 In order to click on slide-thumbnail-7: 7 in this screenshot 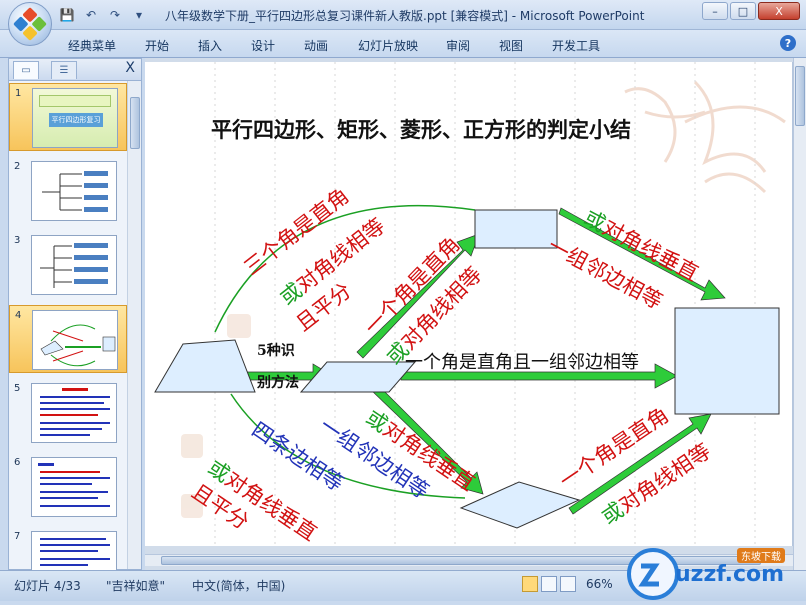, I will do `click(68, 549)`.